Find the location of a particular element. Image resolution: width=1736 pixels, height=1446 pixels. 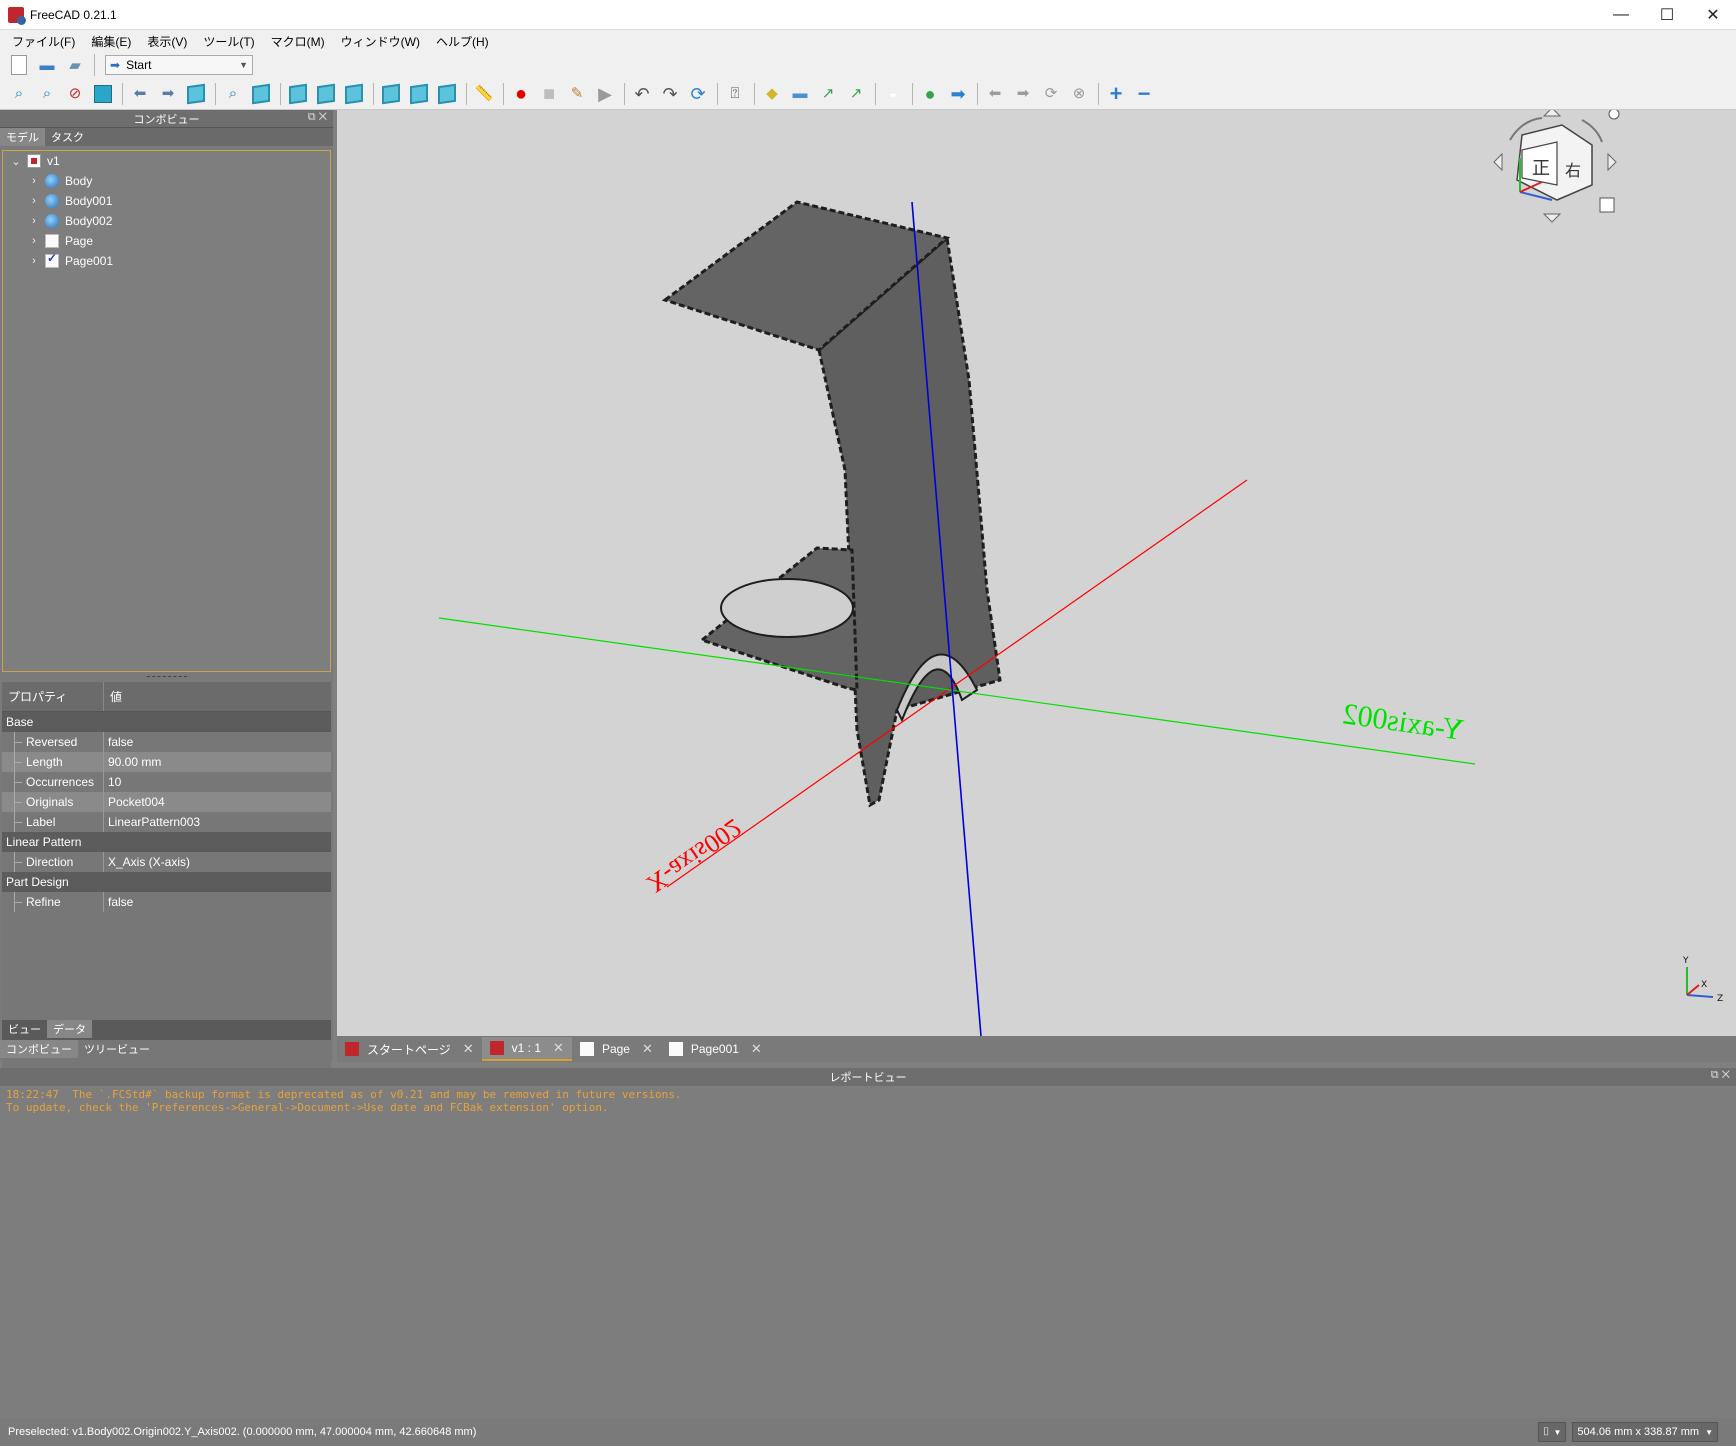

tab-model: モデル is located at coordinates (22, 137).